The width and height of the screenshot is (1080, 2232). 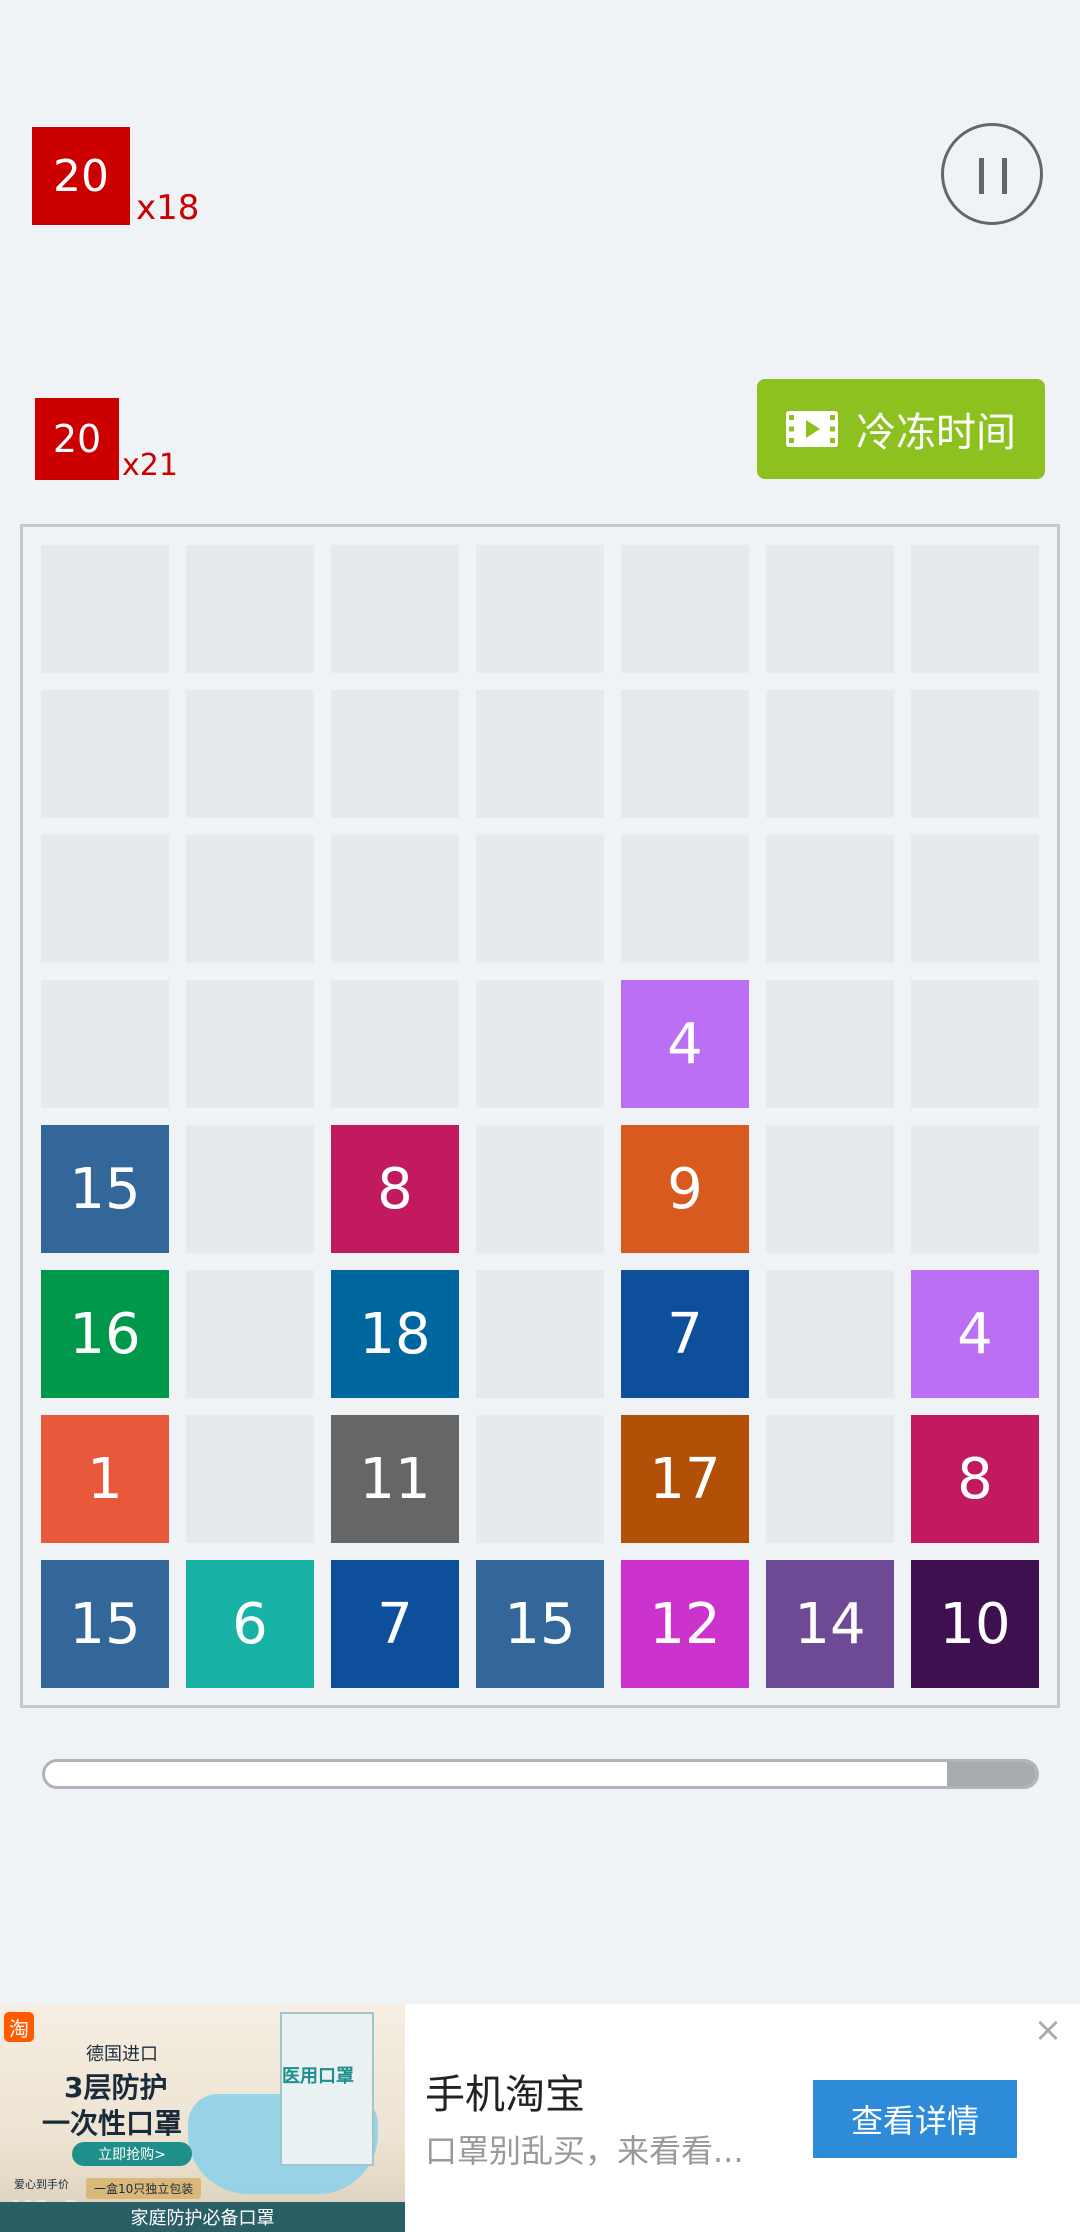 I want to click on time-progress-bar, so click(x=540, y=1774).